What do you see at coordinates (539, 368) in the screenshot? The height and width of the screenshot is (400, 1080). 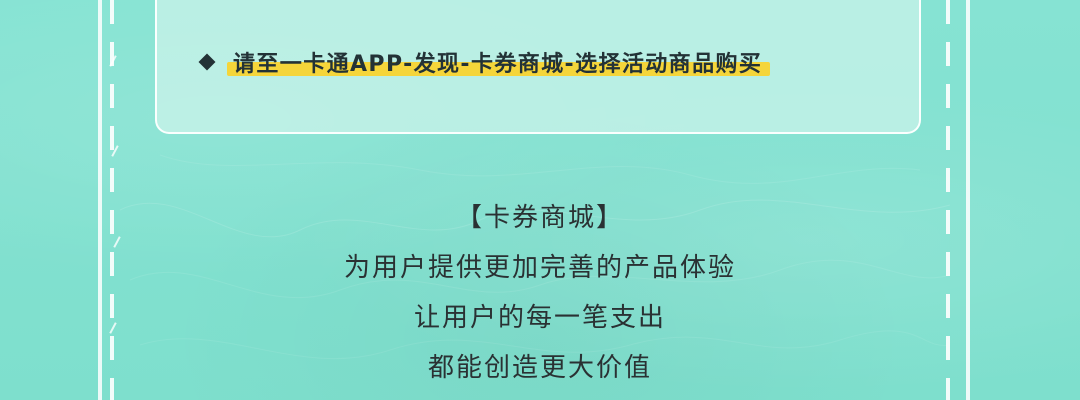 I see `description-line: 都能创造更大价值` at bounding box center [539, 368].